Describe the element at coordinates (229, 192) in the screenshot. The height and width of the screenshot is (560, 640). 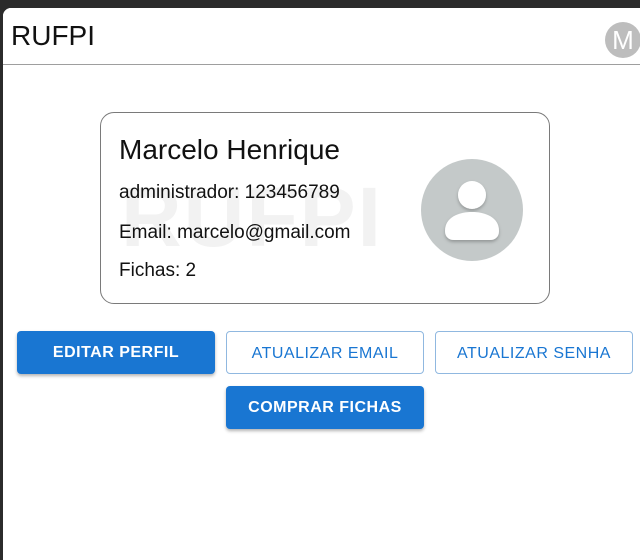
I see `profile-role: administrador: 123456789` at that location.